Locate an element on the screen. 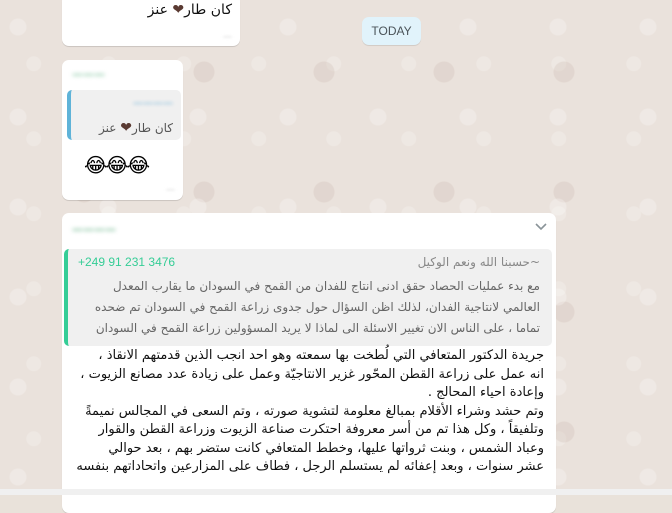  quoted-phone: +249 91 231 3476 is located at coordinates (127, 262).